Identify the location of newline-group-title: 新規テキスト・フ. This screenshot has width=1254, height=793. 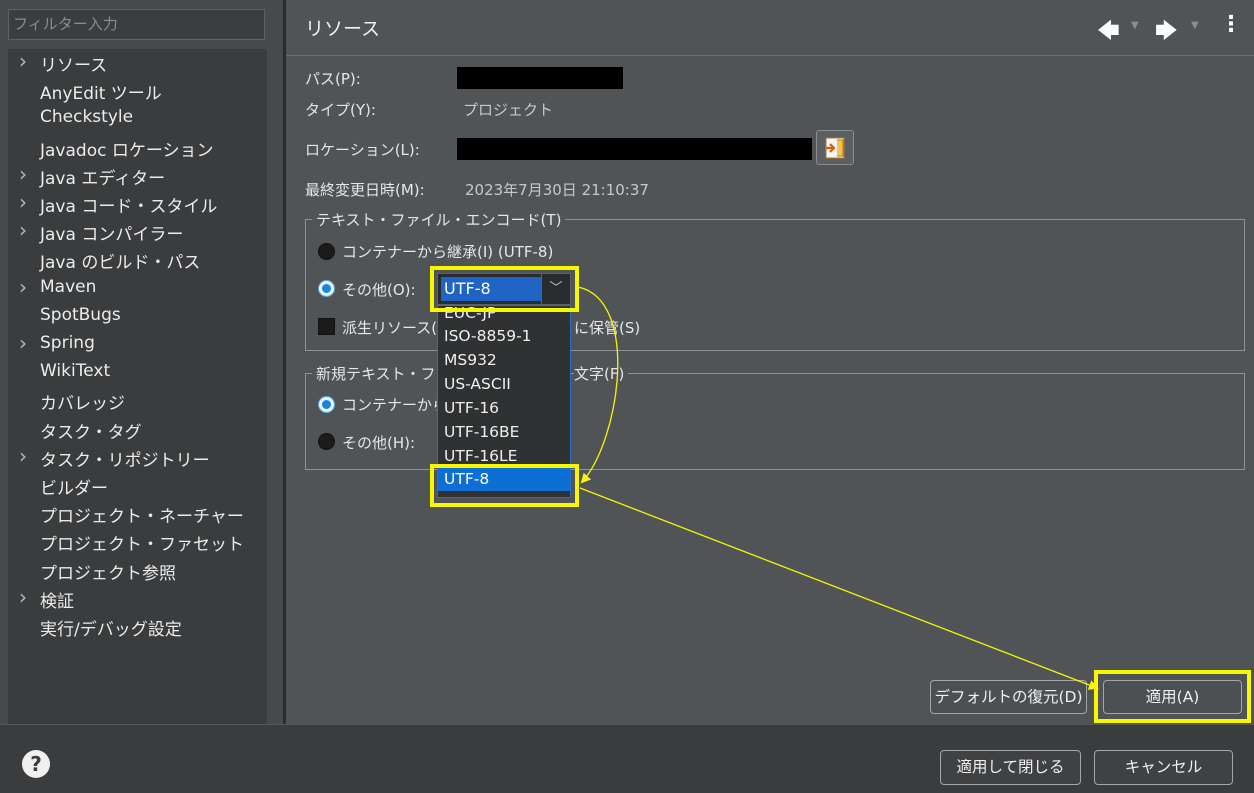
(376, 373).